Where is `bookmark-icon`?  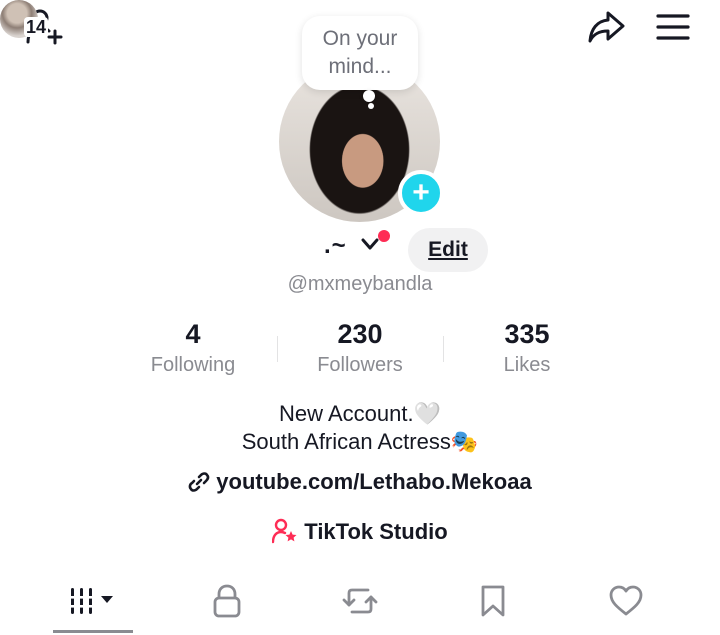 bookmark-icon is located at coordinates (493, 603).